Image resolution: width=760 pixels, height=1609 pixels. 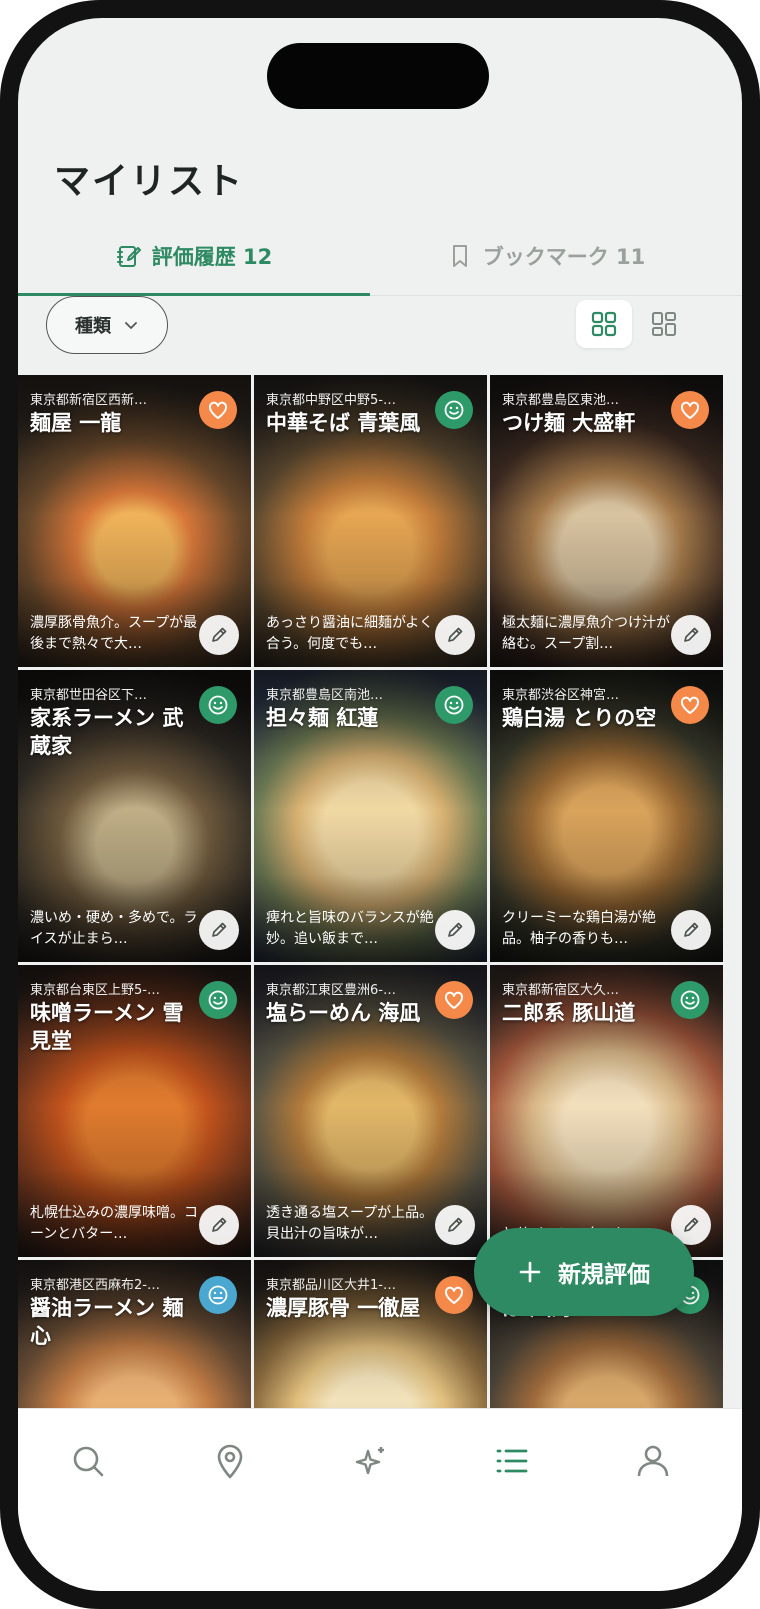 What do you see at coordinates (107, 1027) in the screenshot?
I see `card-shop-name: 味噌ラーメン 雪見堂` at bounding box center [107, 1027].